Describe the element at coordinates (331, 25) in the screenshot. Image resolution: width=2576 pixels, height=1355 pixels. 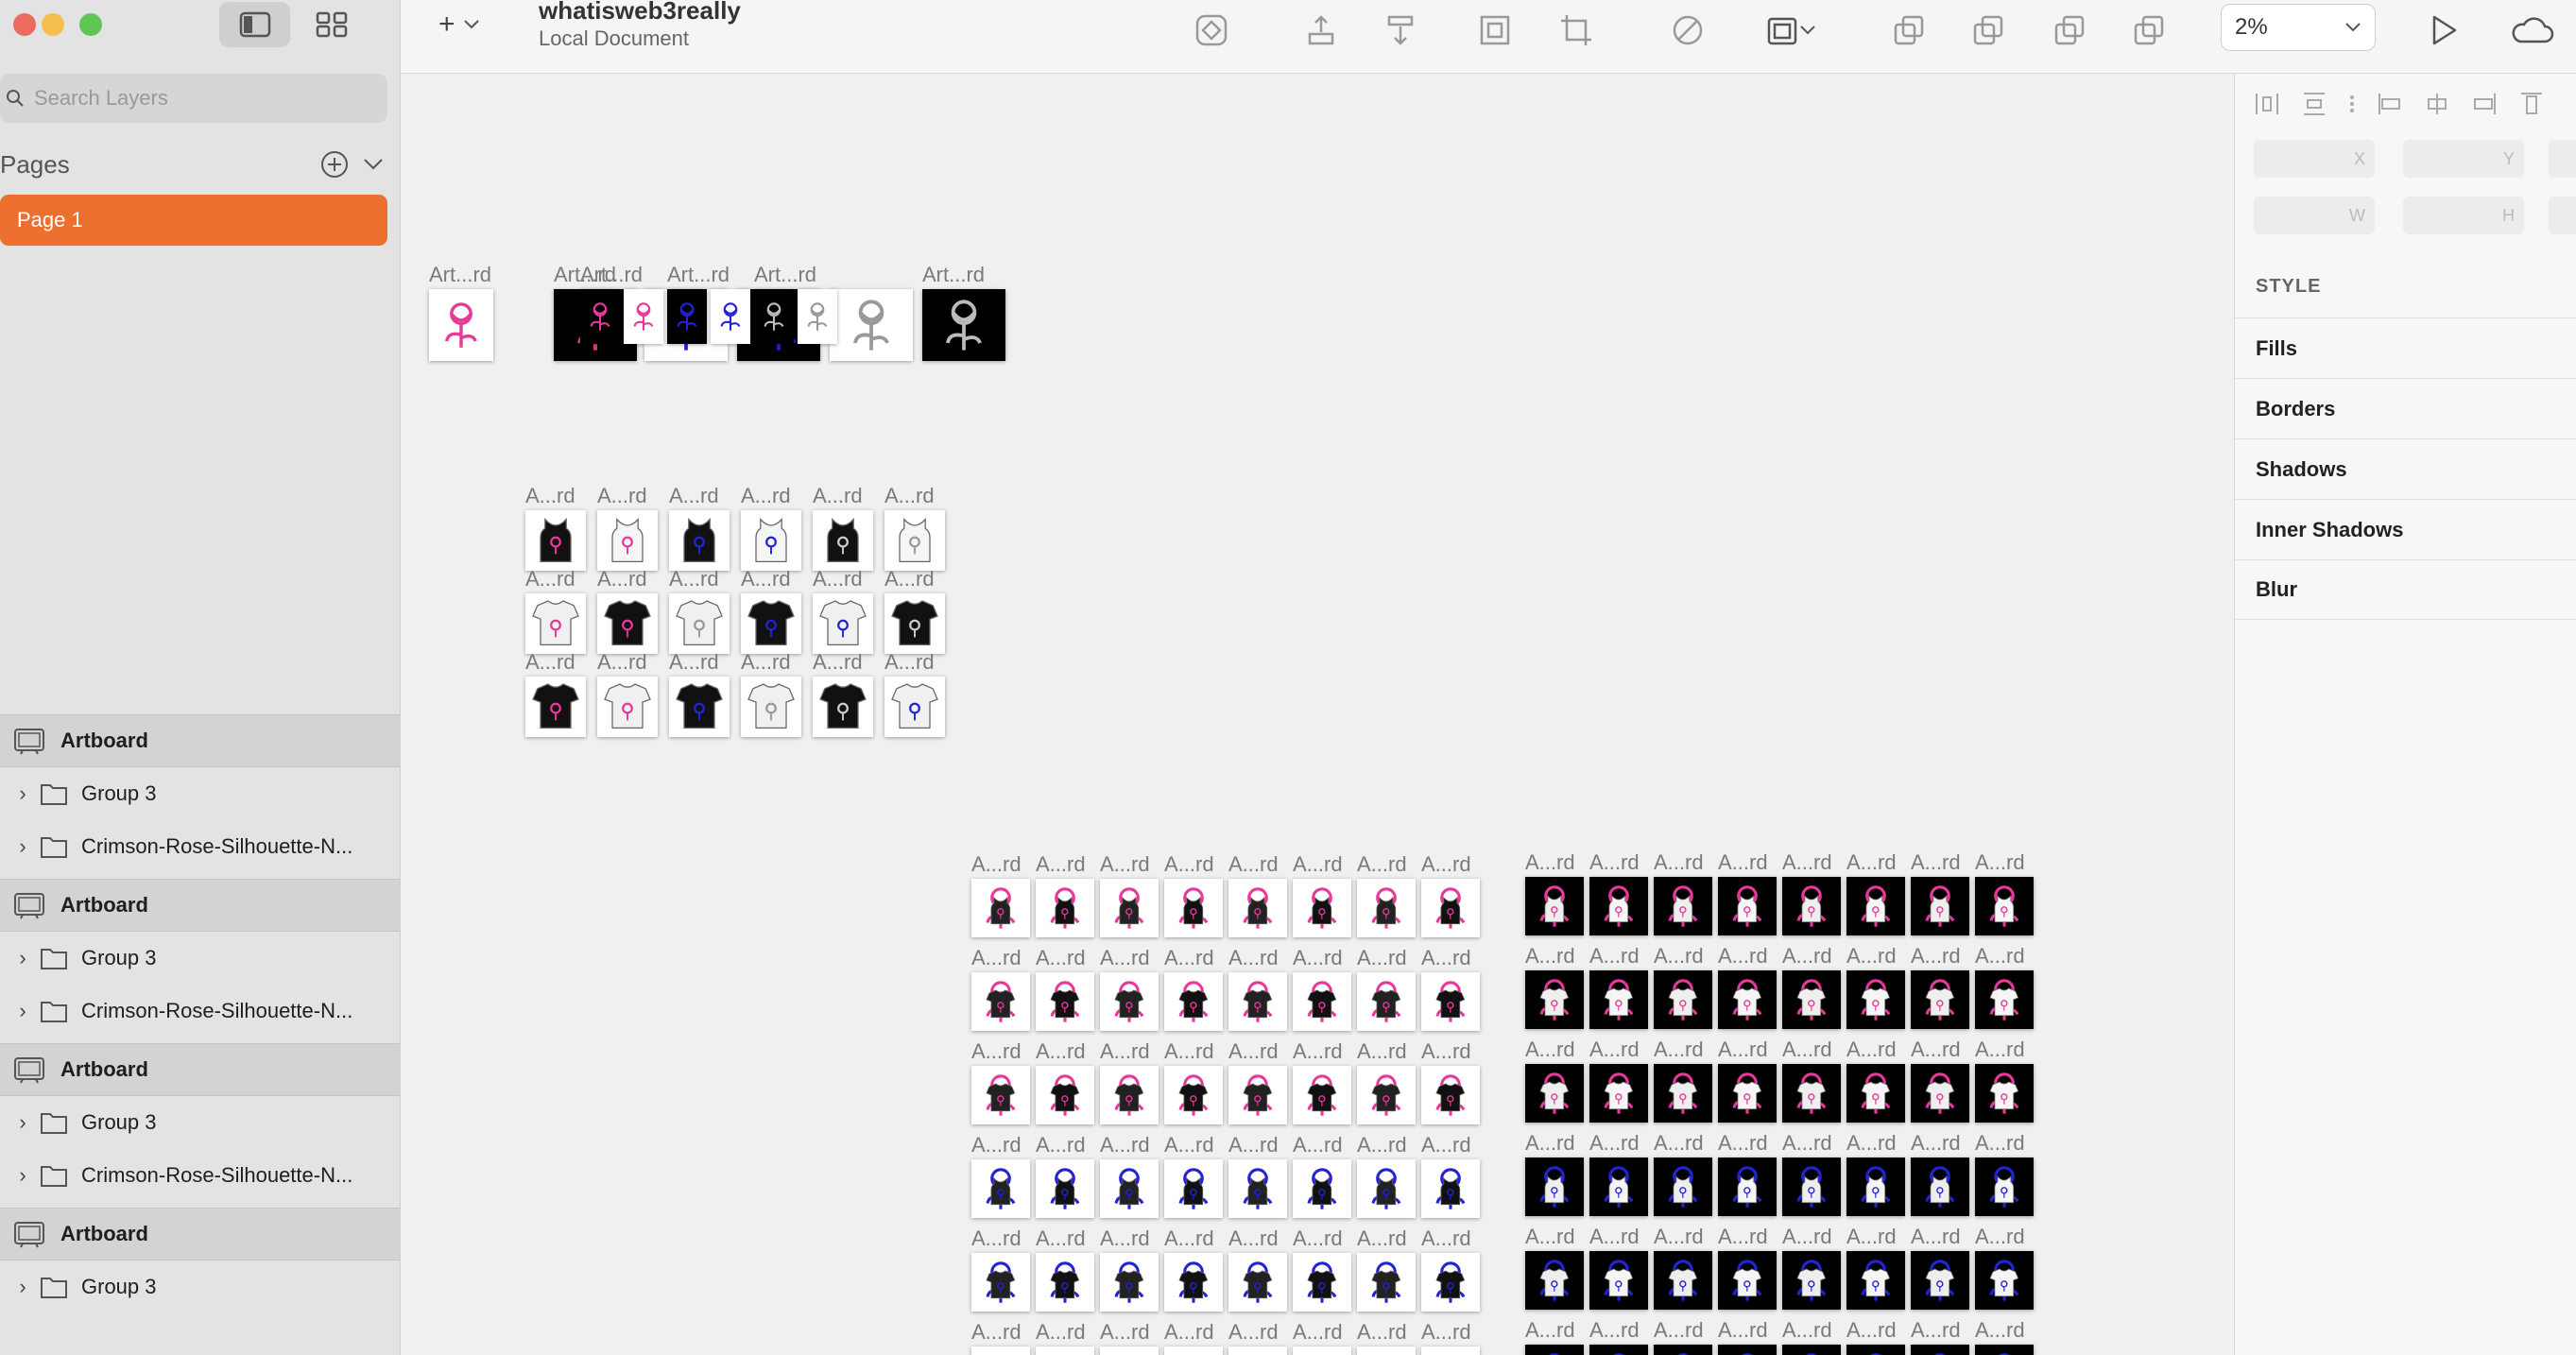
I see `components-view-button` at that location.